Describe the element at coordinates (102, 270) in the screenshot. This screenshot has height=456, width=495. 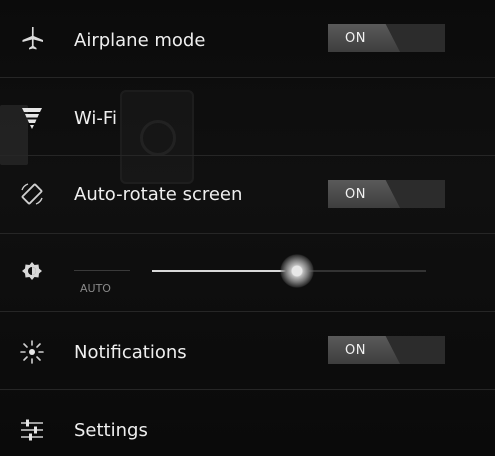
I see `auto-checkbox-line` at that location.